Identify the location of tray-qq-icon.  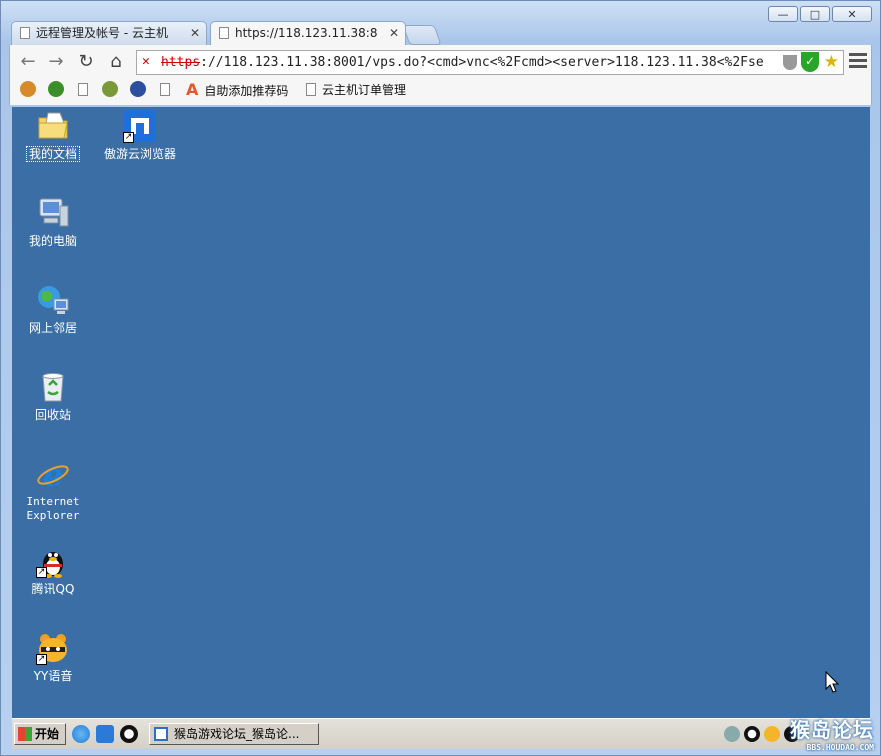
(752, 734).